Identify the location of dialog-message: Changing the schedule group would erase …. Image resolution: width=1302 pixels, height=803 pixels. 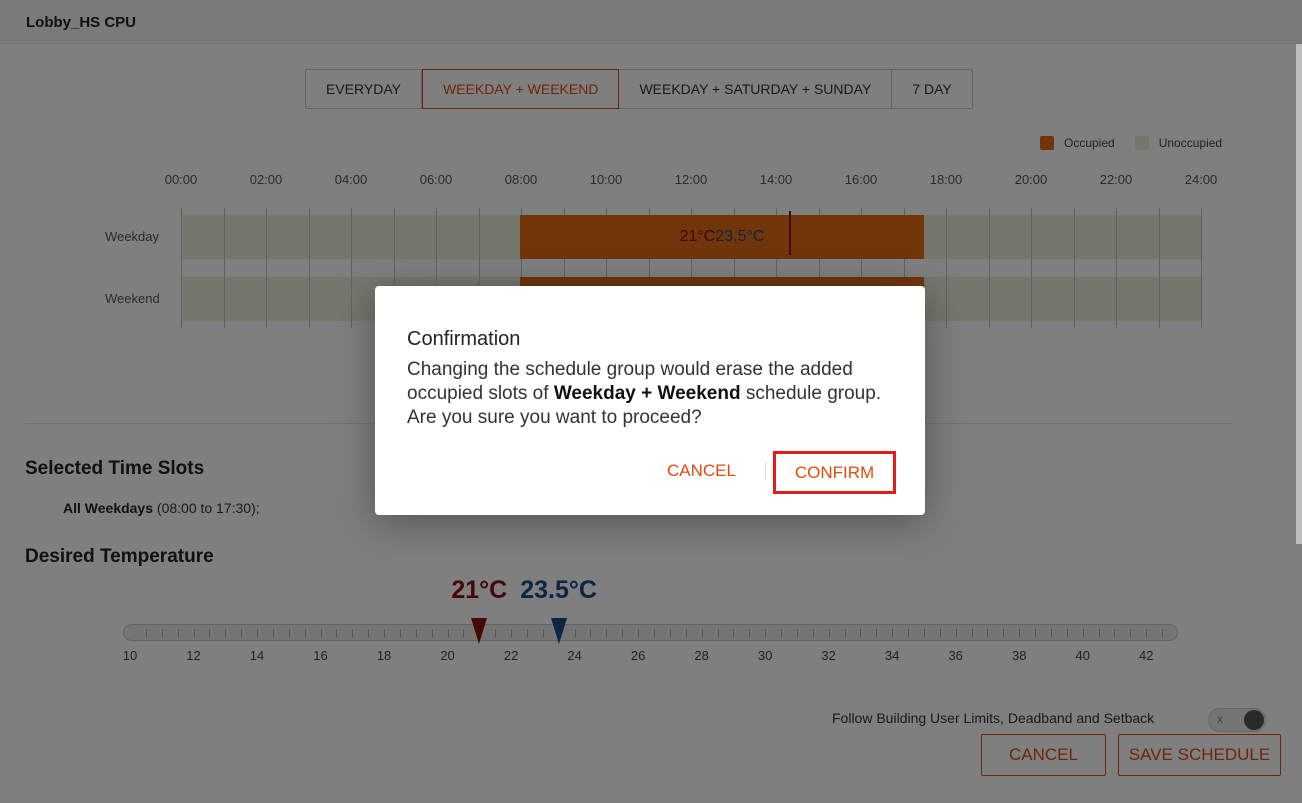
(657, 394).